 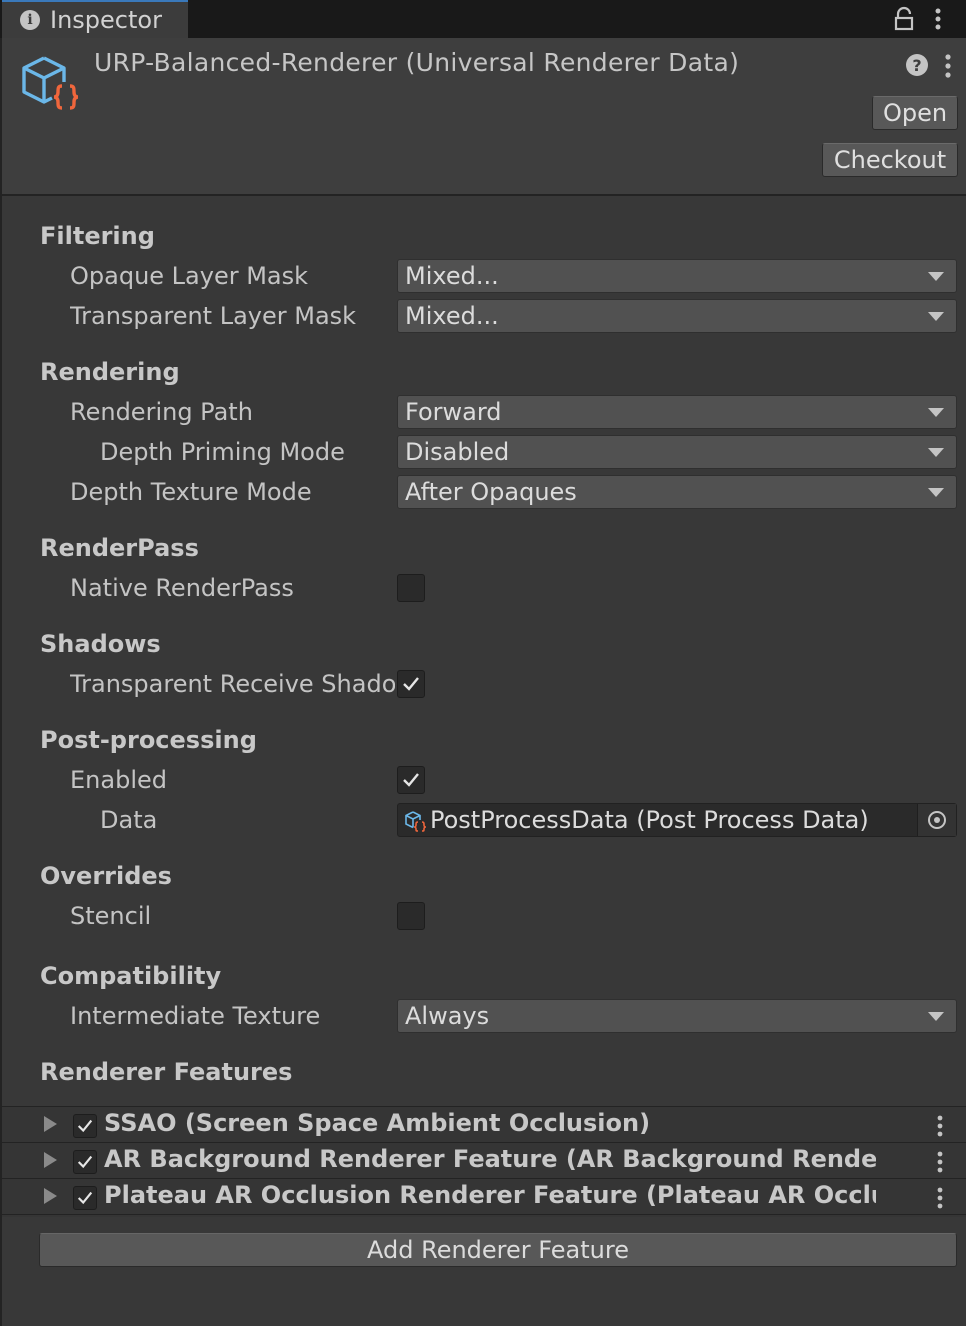 What do you see at coordinates (131, 976) in the screenshot?
I see `section-compatibility: Compatibility` at bounding box center [131, 976].